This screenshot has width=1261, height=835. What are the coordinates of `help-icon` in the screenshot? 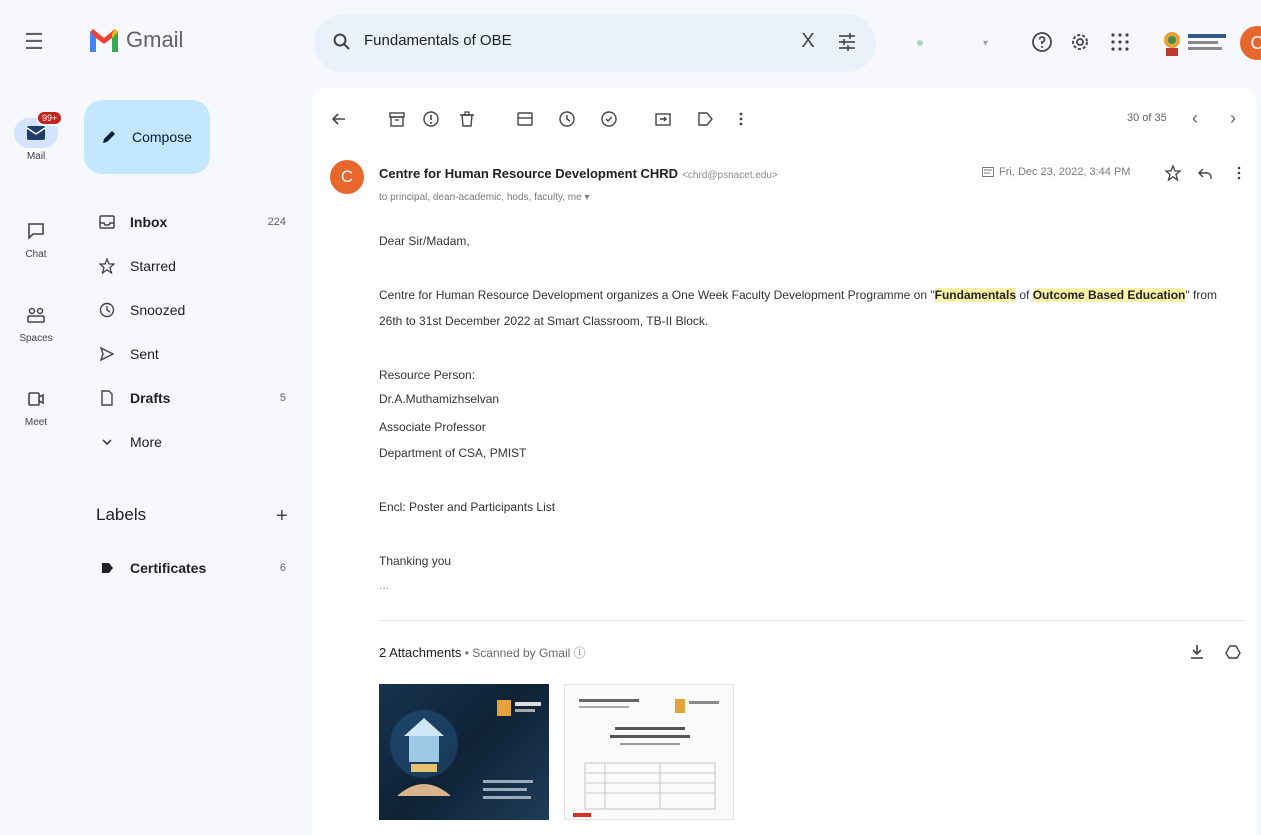 It's located at (1042, 42).